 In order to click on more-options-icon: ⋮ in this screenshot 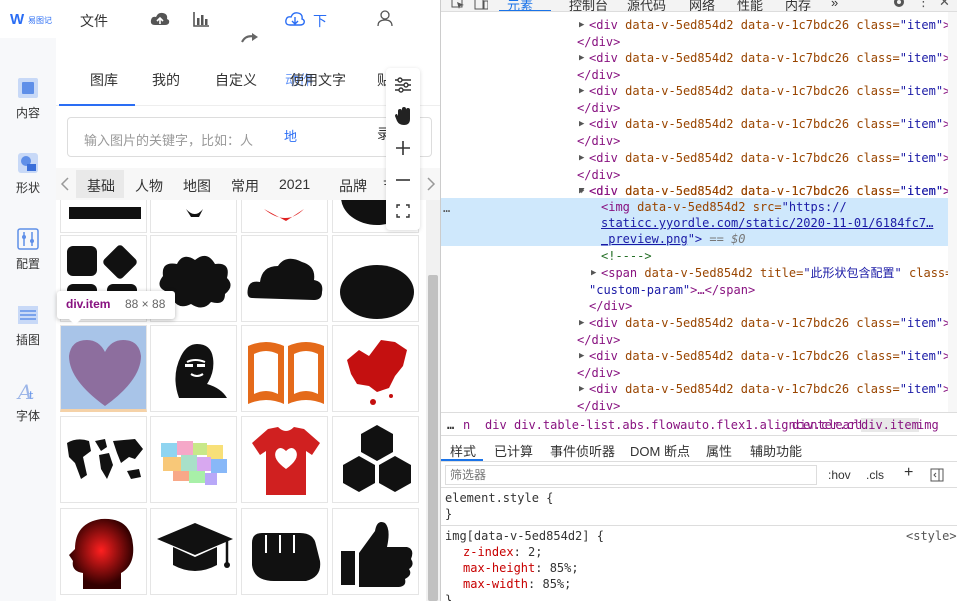, I will do `click(923, 5)`.